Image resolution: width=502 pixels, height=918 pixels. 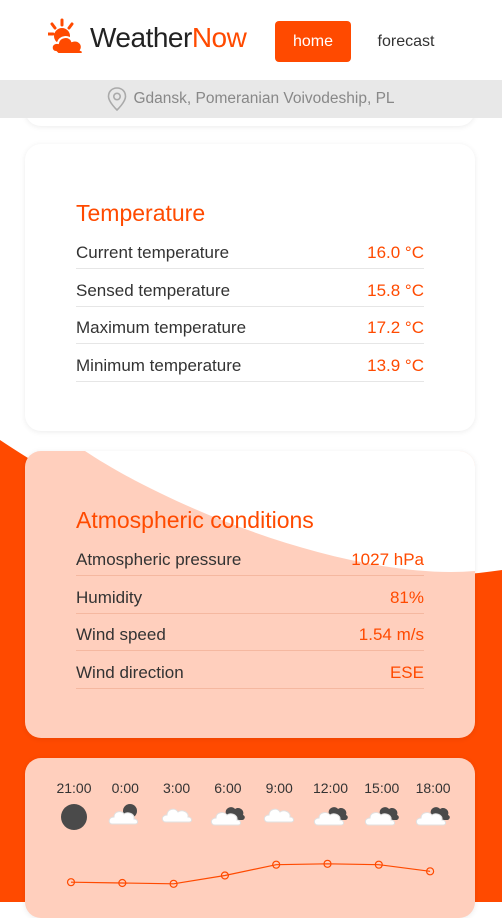 I want to click on atmospheric-row: Wind direction ESE, so click(x=250, y=673).